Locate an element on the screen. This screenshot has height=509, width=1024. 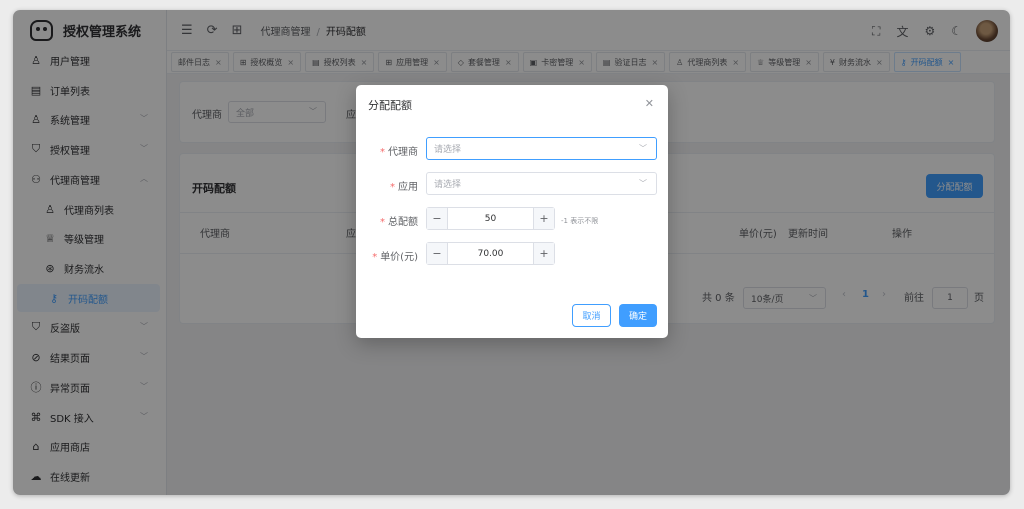
price-field-label: * 单价(元) is located at coordinates (395, 257).